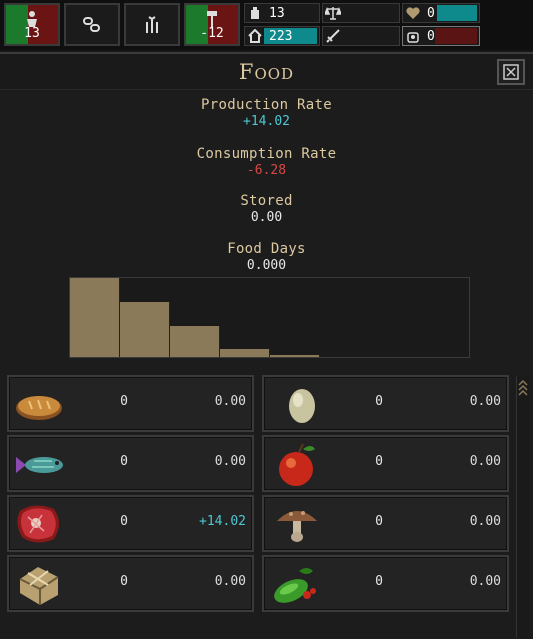 The image size is (533, 639). I want to click on health-fill, so click(457, 13).